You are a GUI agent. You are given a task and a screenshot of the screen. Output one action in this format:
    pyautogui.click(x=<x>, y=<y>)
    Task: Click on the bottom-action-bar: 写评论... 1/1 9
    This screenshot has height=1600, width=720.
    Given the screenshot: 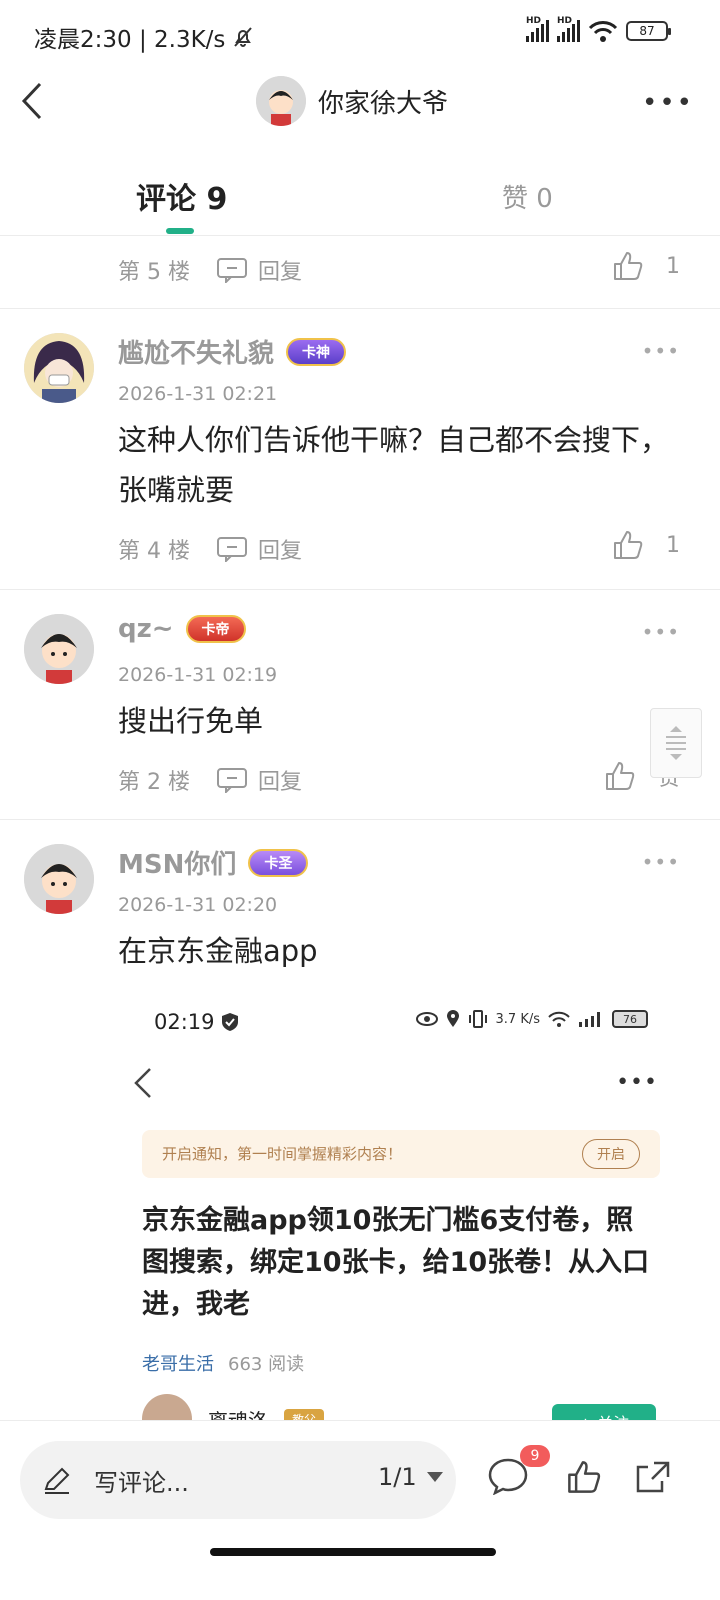 What is the action you would take?
    pyautogui.click(x=360, y=1510)
    